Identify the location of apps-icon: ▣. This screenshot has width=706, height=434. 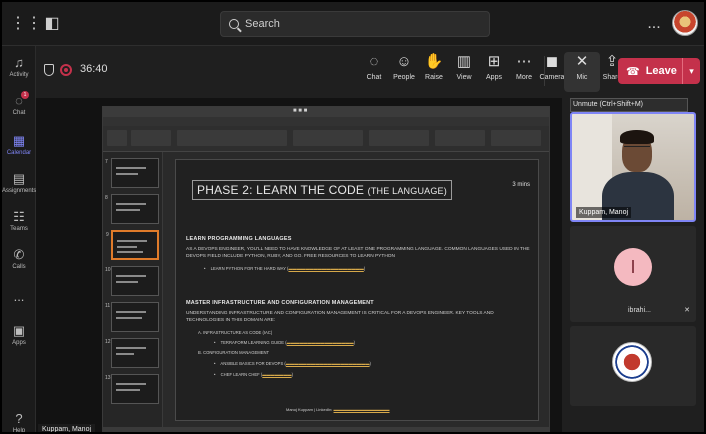
(19, 330).